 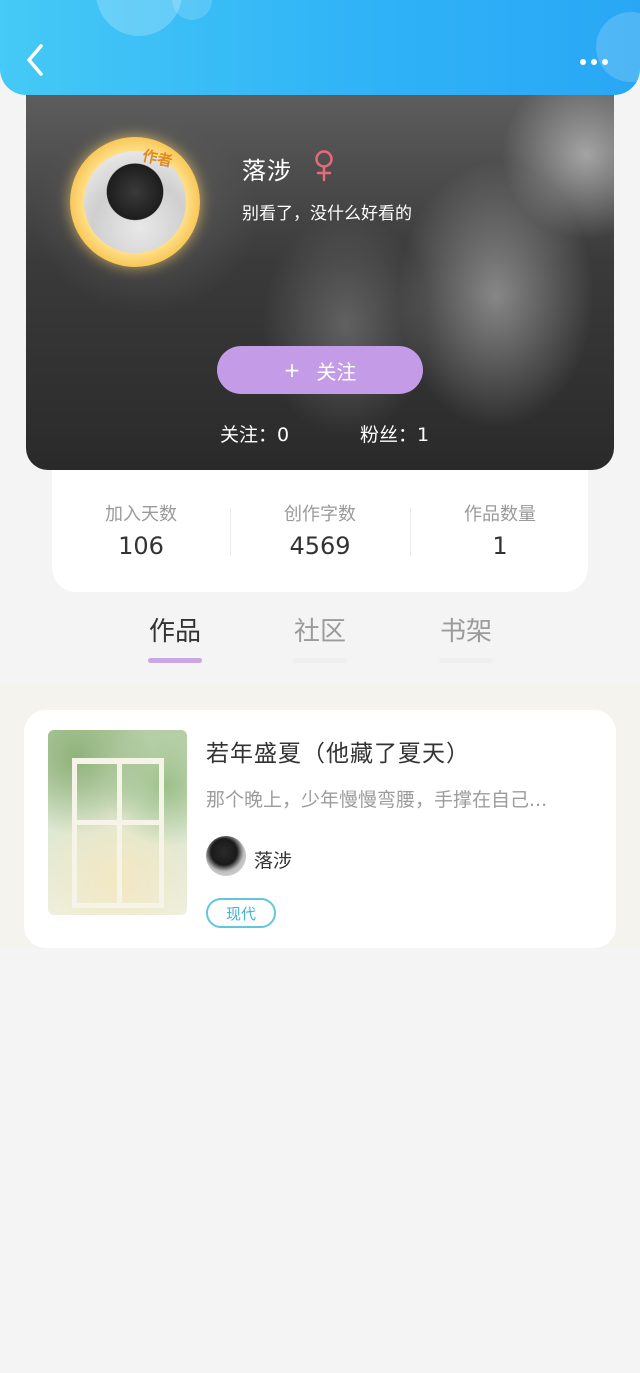 I want to click on more-button, so click(x=594, y=62).